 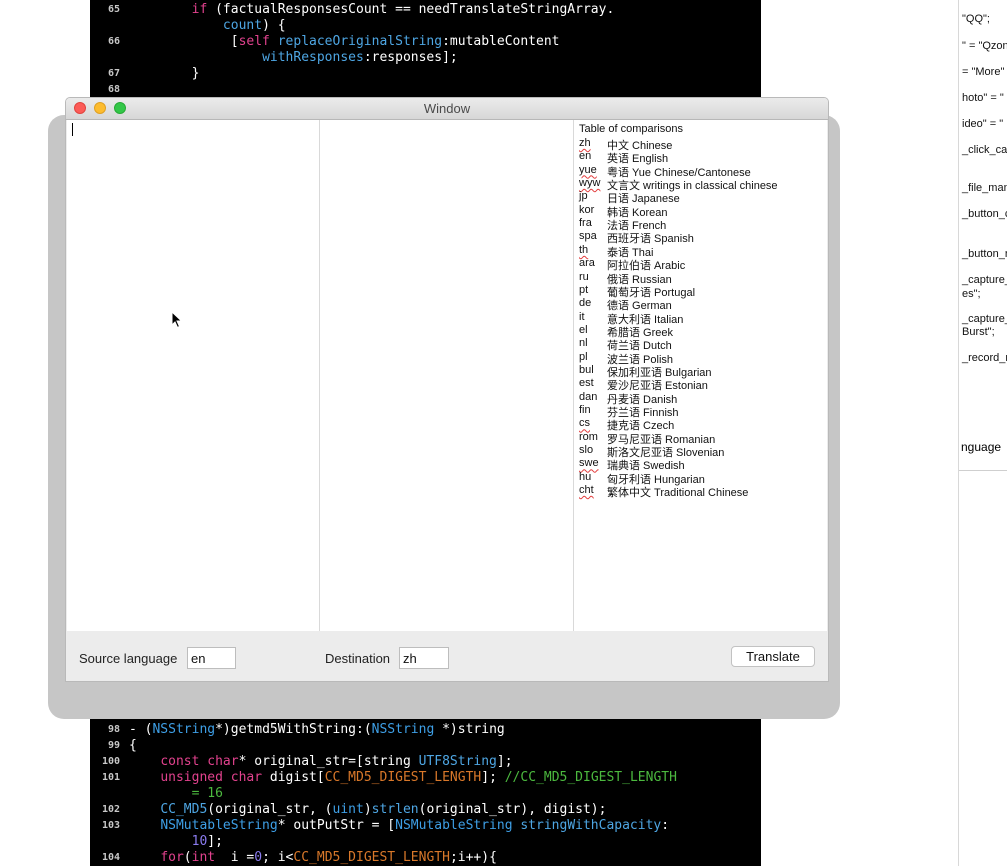 I want to click on line-number: 102, so click(x=110, y=809).